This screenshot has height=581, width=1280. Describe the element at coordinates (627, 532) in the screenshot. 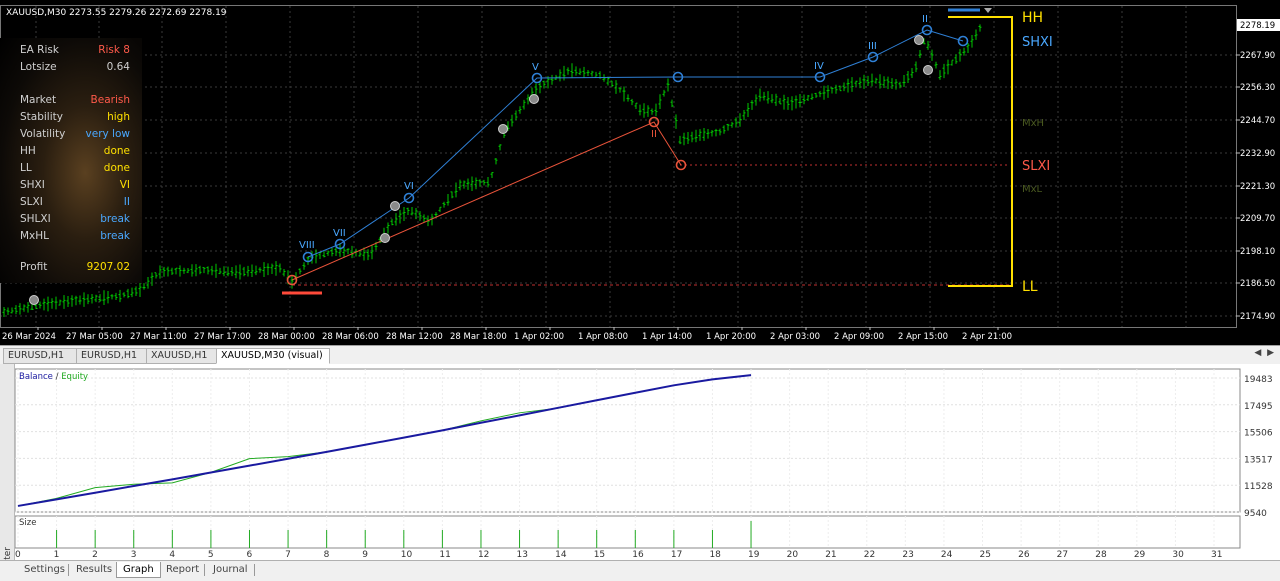

I see `size-frame` at that location.